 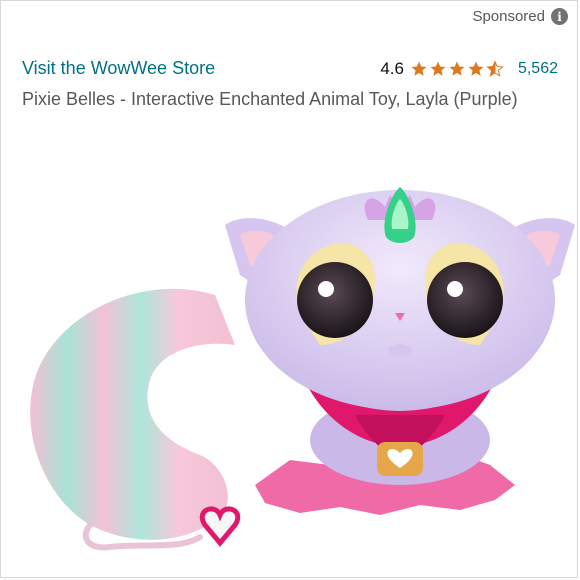 What do you see at coordinates (290, 68) in the screenshot?
I see `store-rating-row: Visit the WowWee Store 4.6 5,562` at bounding box center [290, 68].